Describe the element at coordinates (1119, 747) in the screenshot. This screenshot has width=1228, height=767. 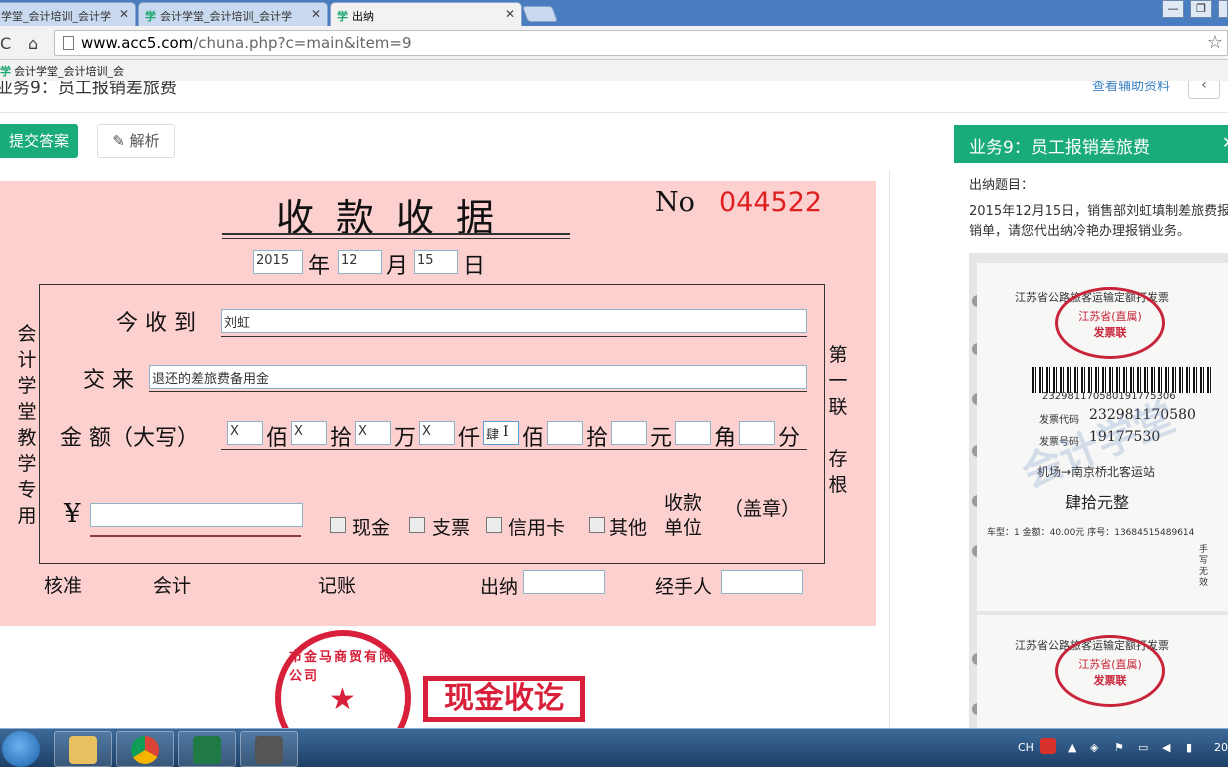
I see `flag-icon: ⚑` at that location.